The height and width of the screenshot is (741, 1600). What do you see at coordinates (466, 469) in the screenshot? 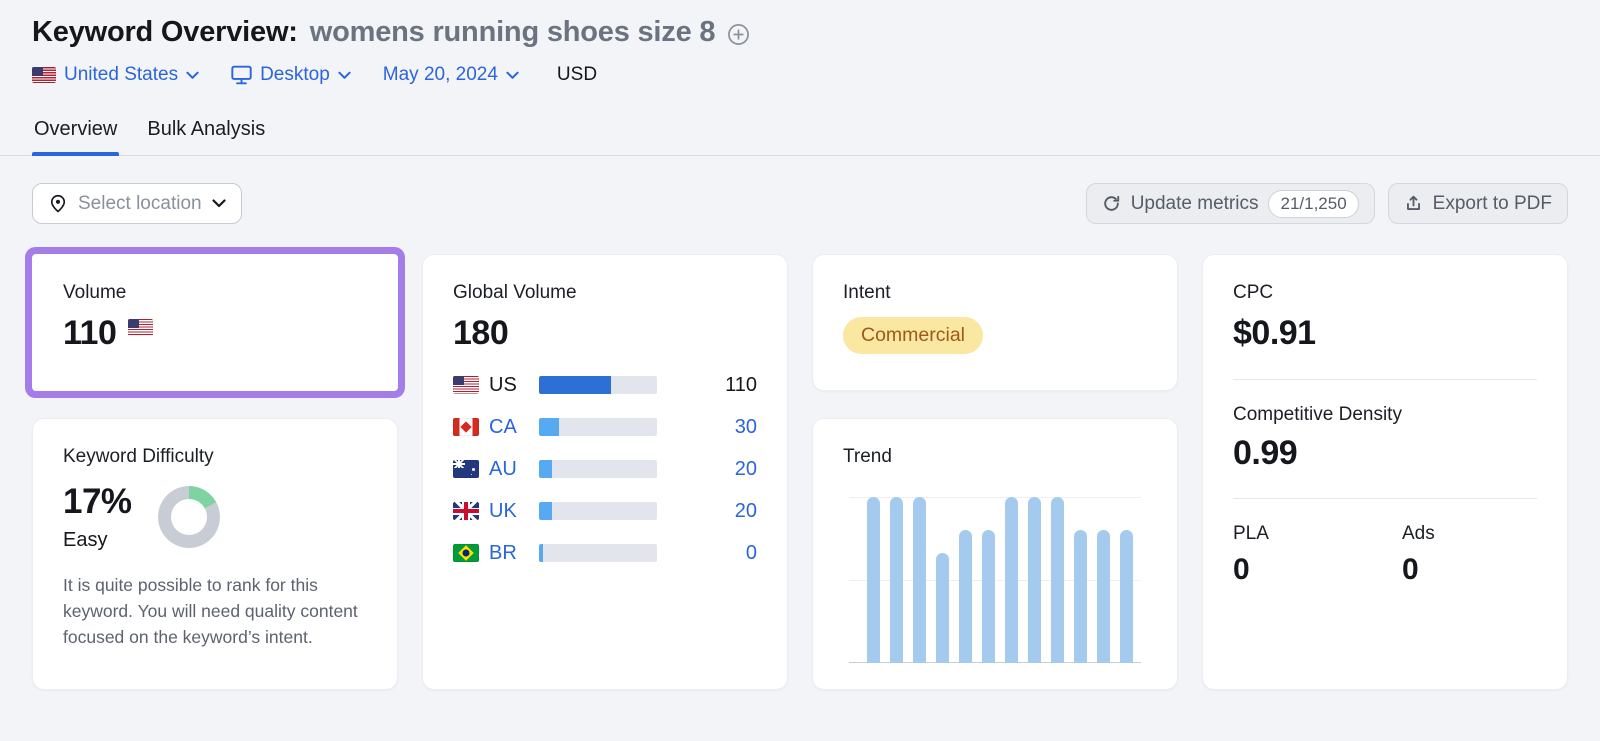
I see `au-flag-icon` at bounding box center [466, 469].